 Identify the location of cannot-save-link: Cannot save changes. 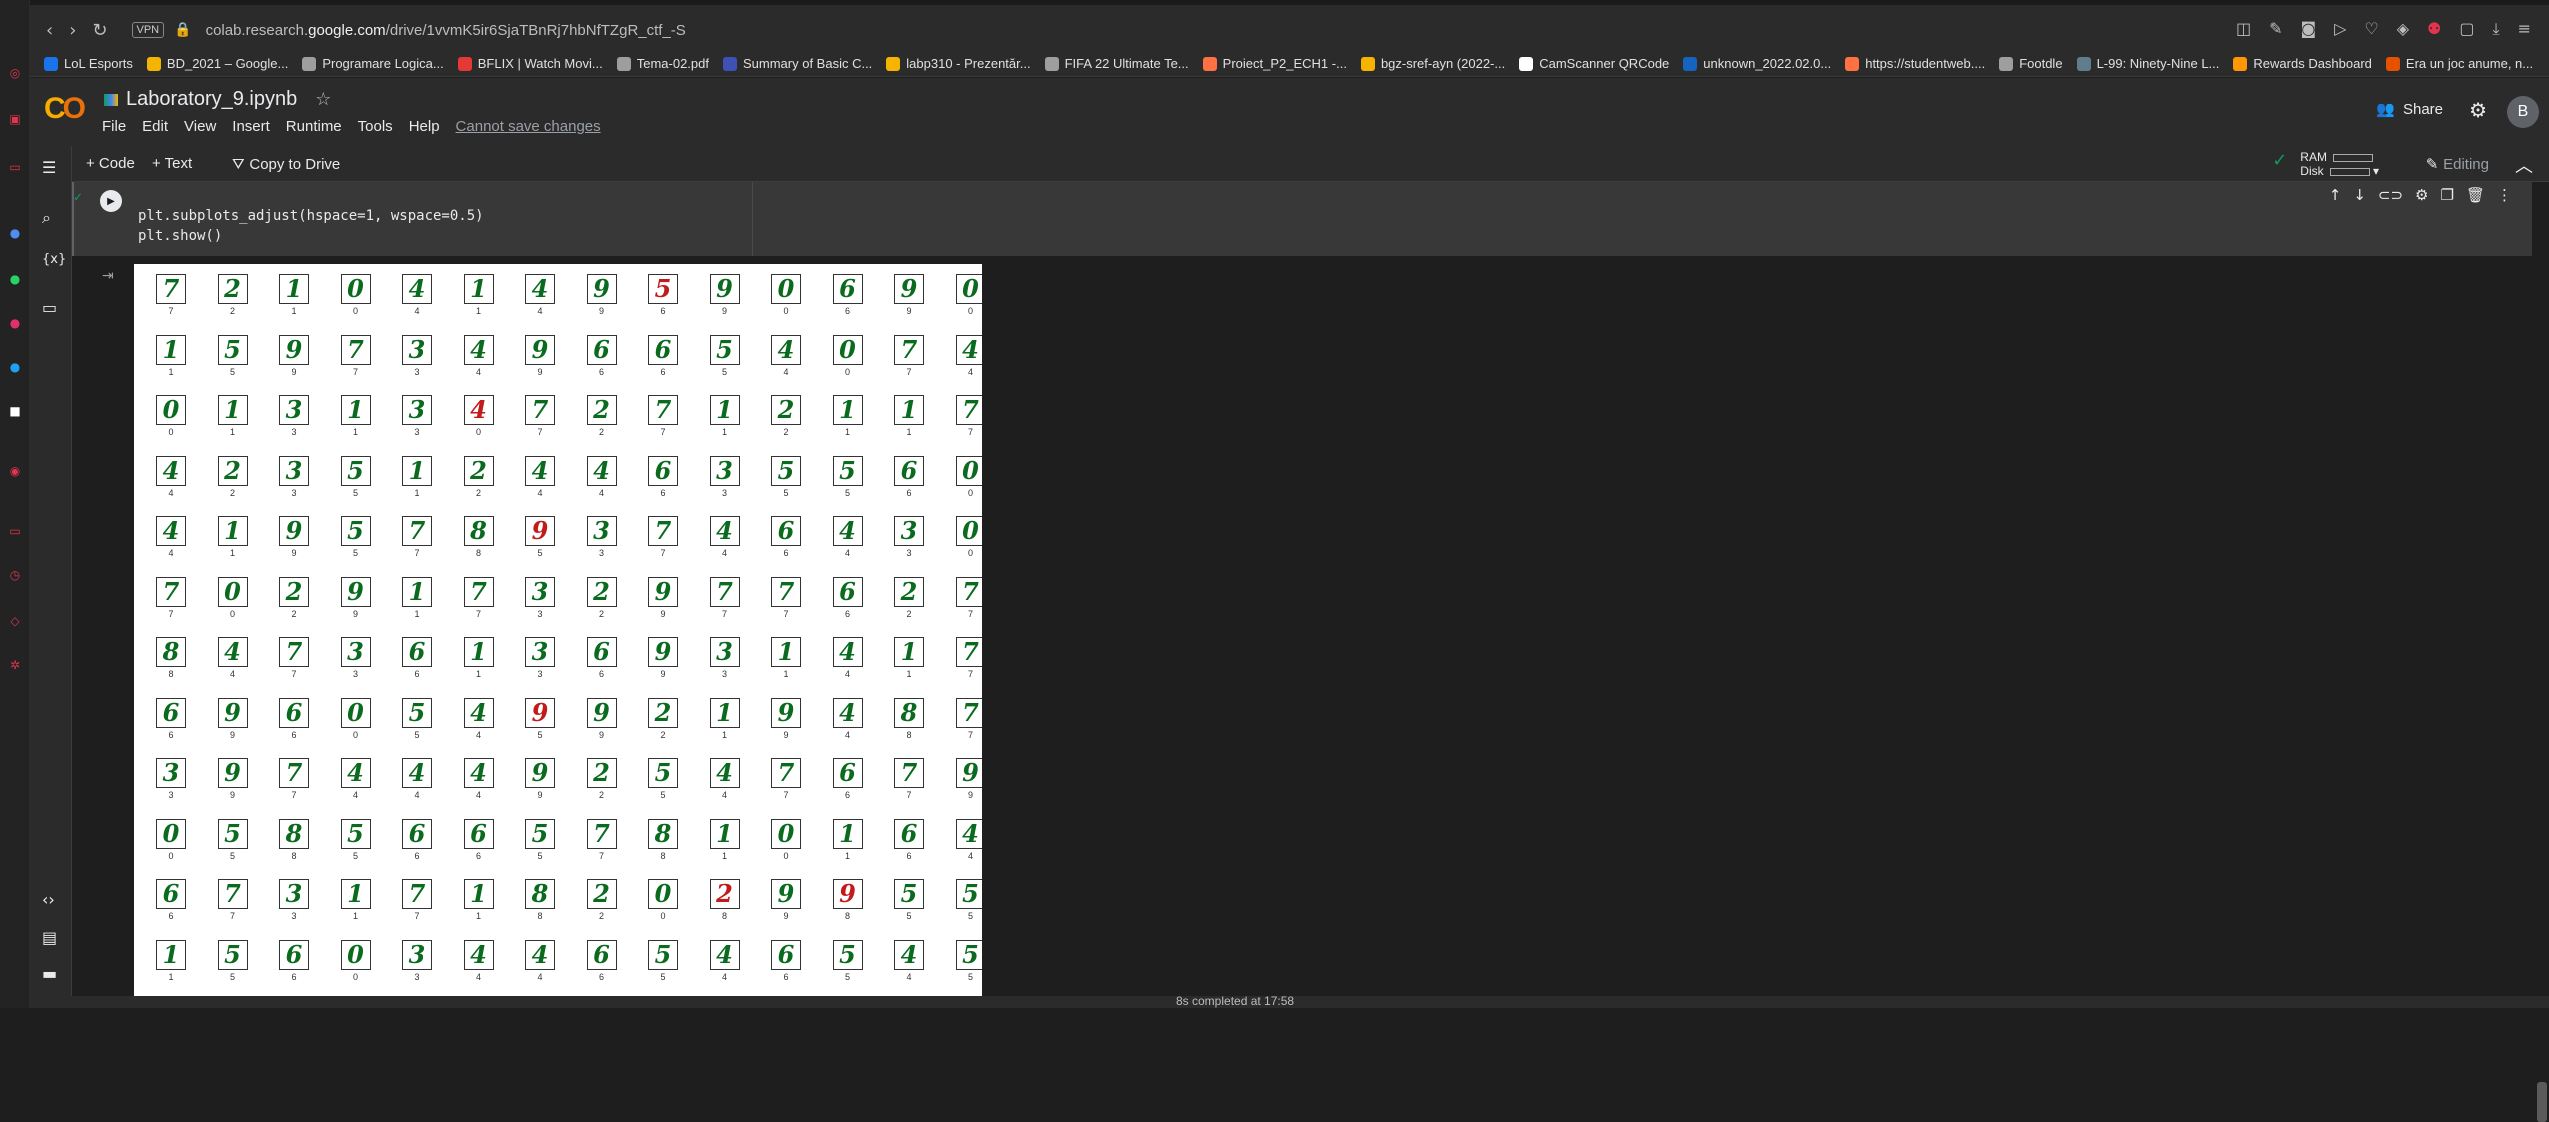
(528, 126).